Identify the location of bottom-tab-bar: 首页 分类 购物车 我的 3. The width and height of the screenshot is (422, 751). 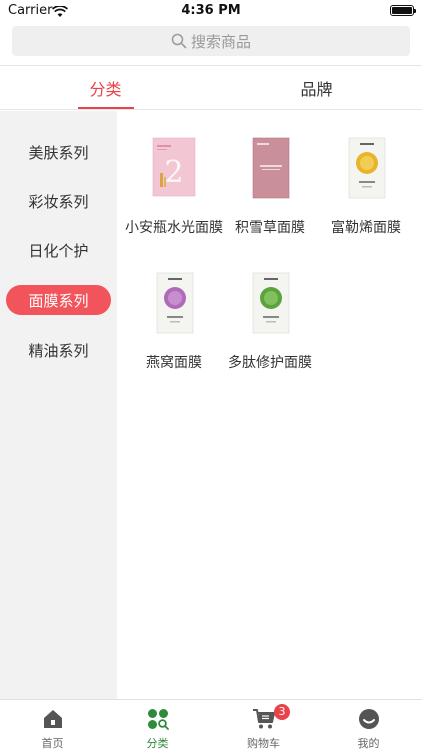
(211, 724).